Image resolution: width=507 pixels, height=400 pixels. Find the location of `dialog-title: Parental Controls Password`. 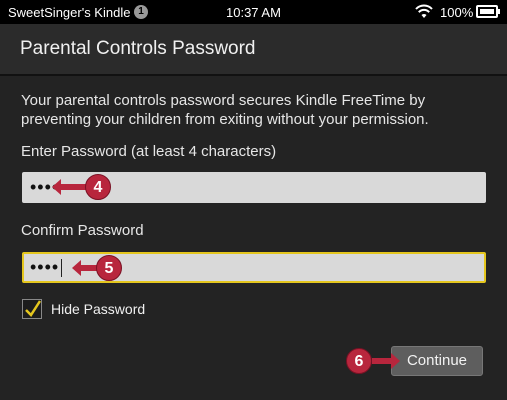

dialog-title: Parental Controls Password is located at coordinates (138, 48).